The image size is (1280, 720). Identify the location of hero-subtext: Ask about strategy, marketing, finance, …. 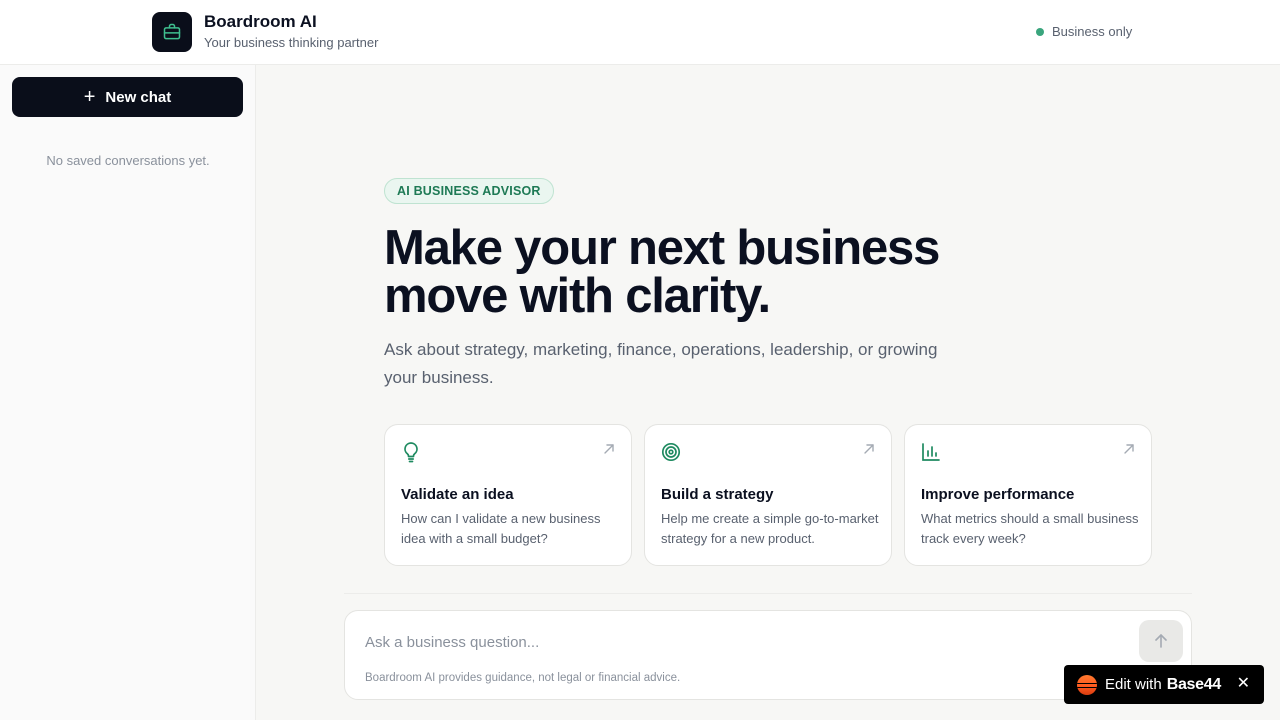
(661, 363).